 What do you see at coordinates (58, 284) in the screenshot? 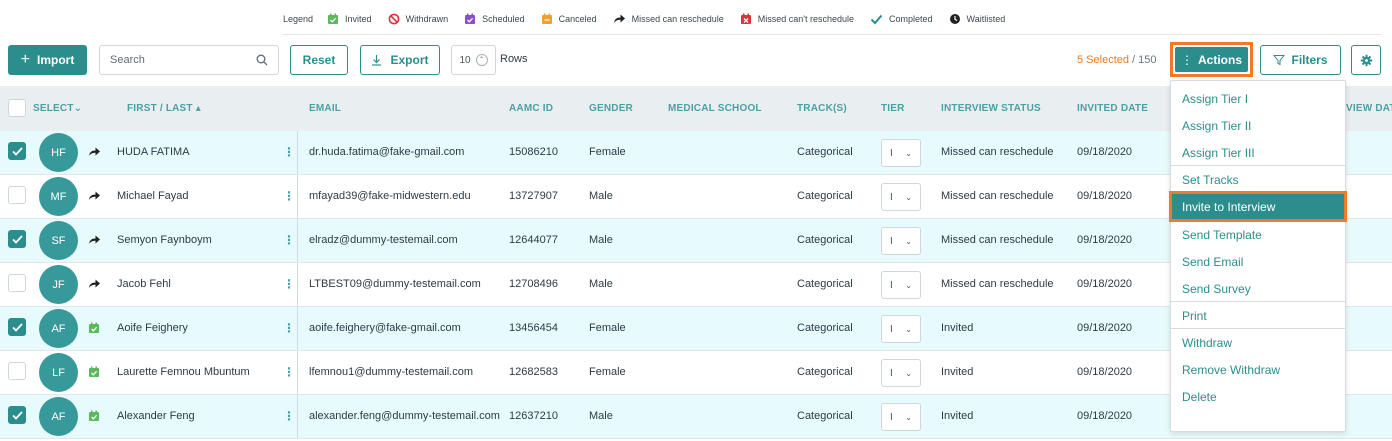
I see `avatar: JF` at bounding box center [58, 284].